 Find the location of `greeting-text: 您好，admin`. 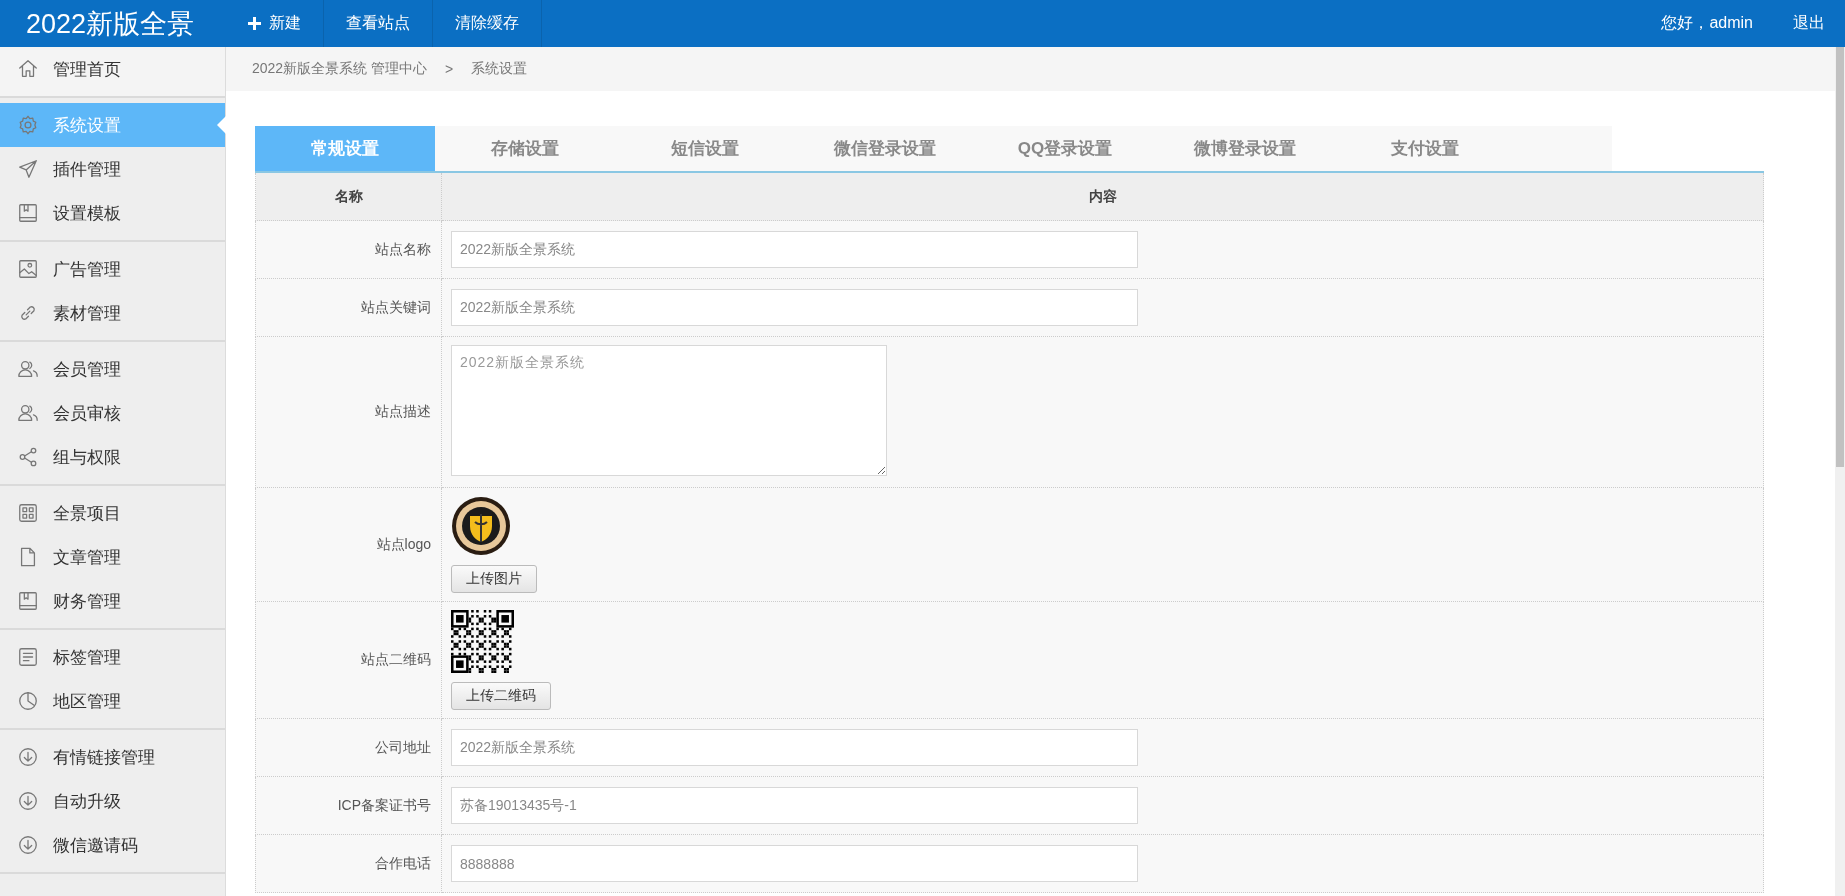

greeting-text: 您好，admin is located at coordinates (1707, 23).